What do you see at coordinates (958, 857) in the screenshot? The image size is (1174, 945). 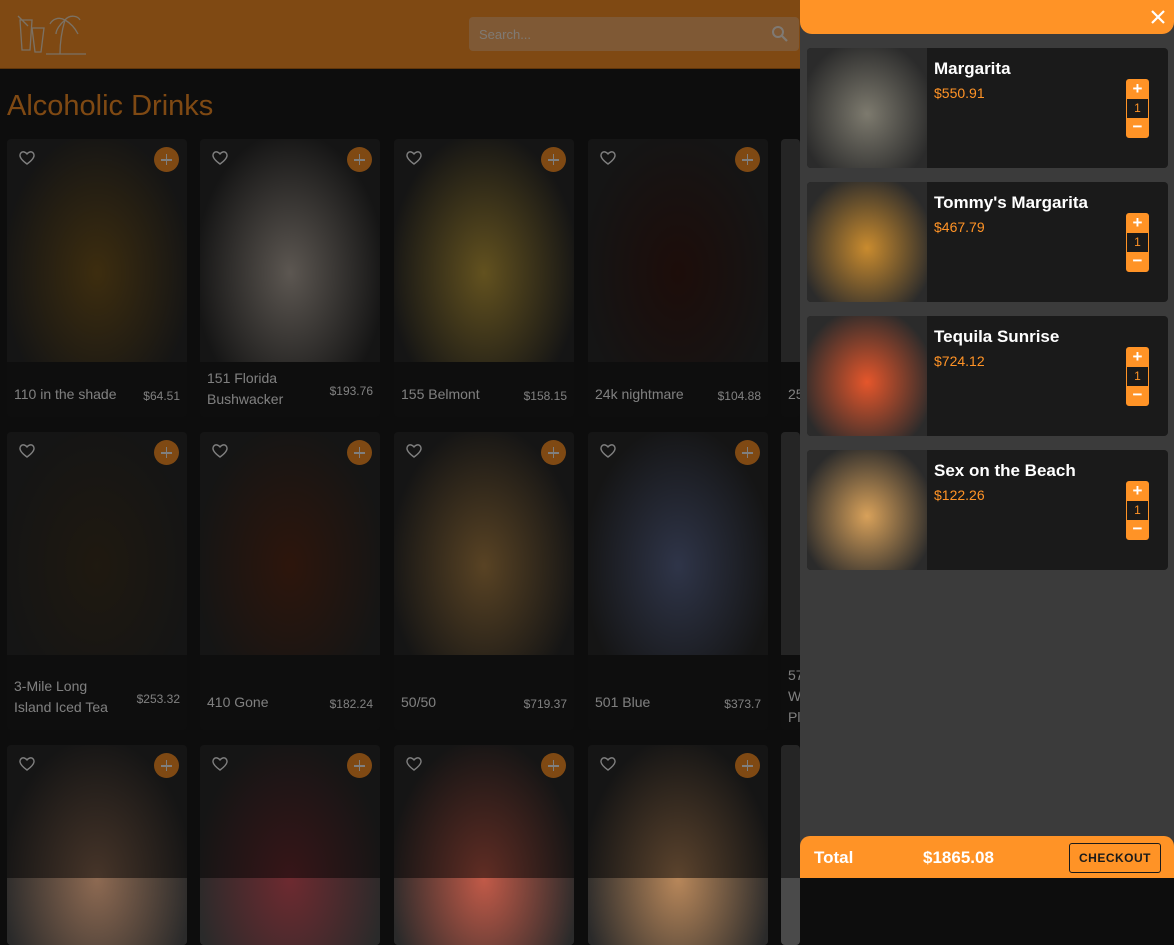 I see `total-value: $1865.08` at bounding box center [958, 857].